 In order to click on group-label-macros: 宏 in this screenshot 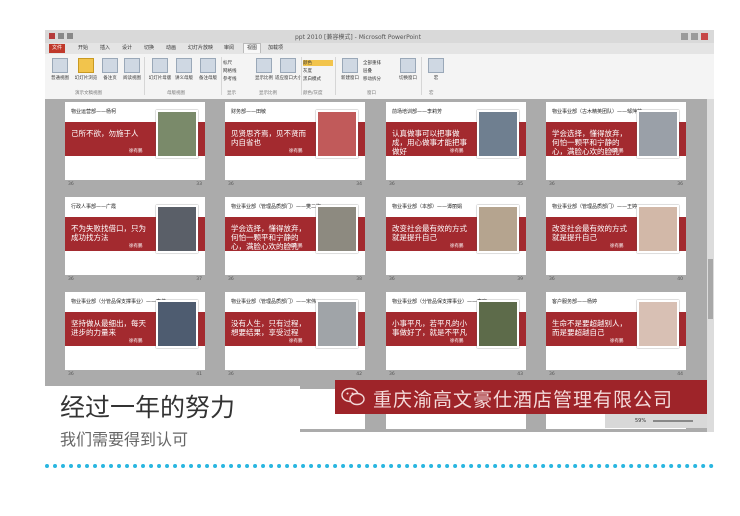, I will do `click(431, 93)`.